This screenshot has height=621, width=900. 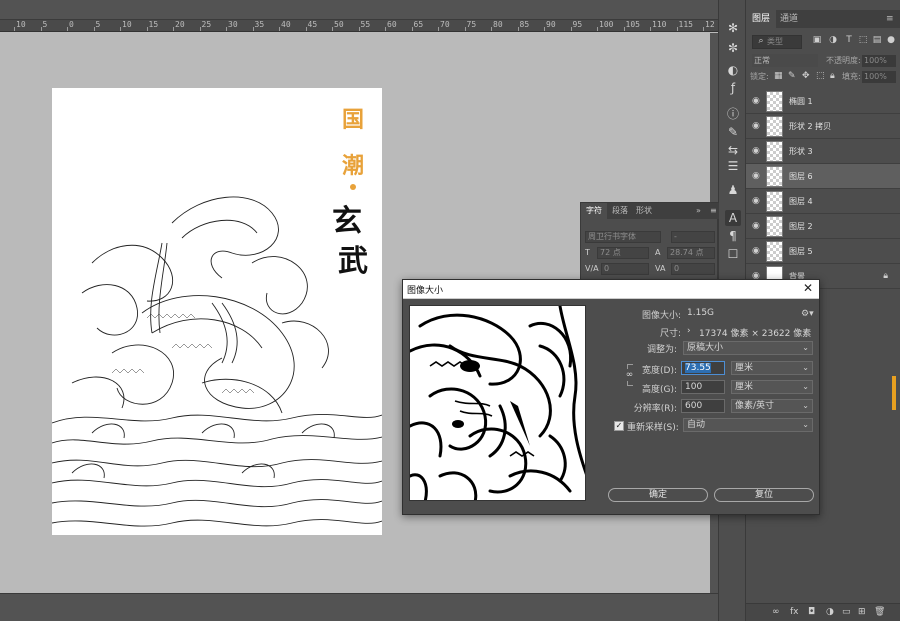 What do you see at coordinates (733, 88) in the screenshot?
I see `fx-icon: ƒ` at bounding box center [733, 88].